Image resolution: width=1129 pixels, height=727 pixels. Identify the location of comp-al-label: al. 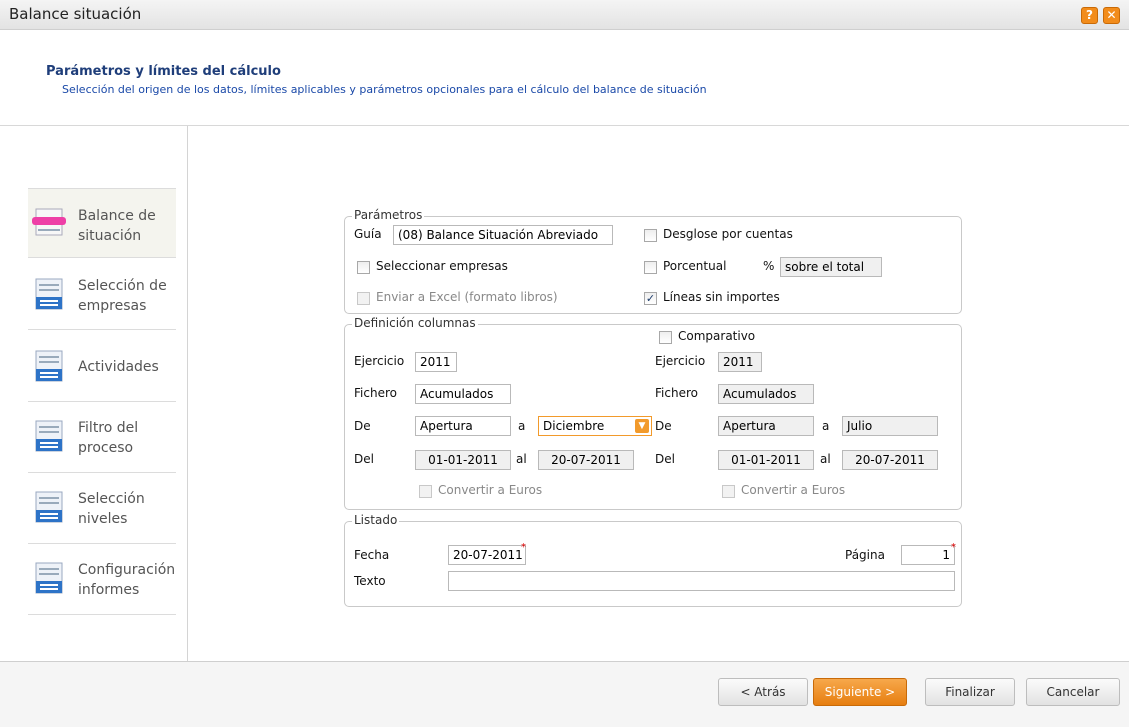
(825, 459).